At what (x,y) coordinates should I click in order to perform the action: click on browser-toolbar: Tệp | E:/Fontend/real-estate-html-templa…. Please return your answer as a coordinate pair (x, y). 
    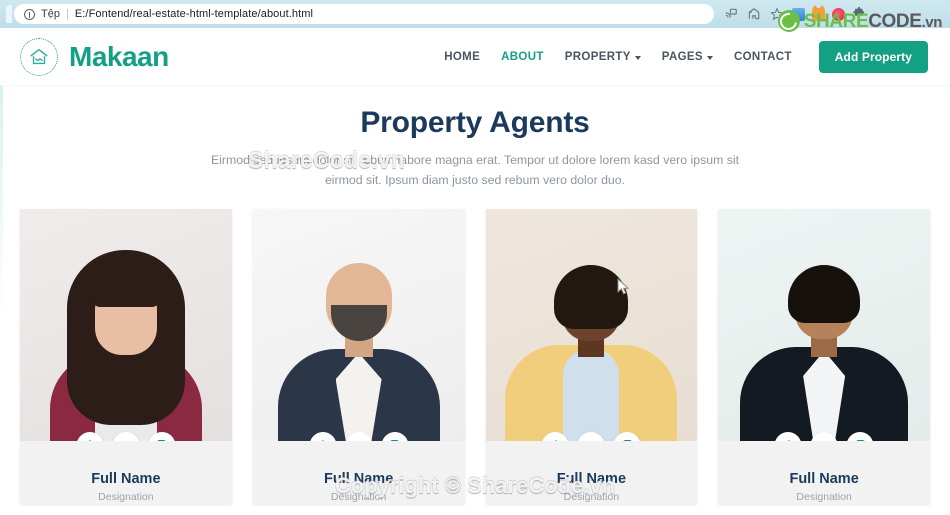
    Looking at the image, I should click on (475, 14).